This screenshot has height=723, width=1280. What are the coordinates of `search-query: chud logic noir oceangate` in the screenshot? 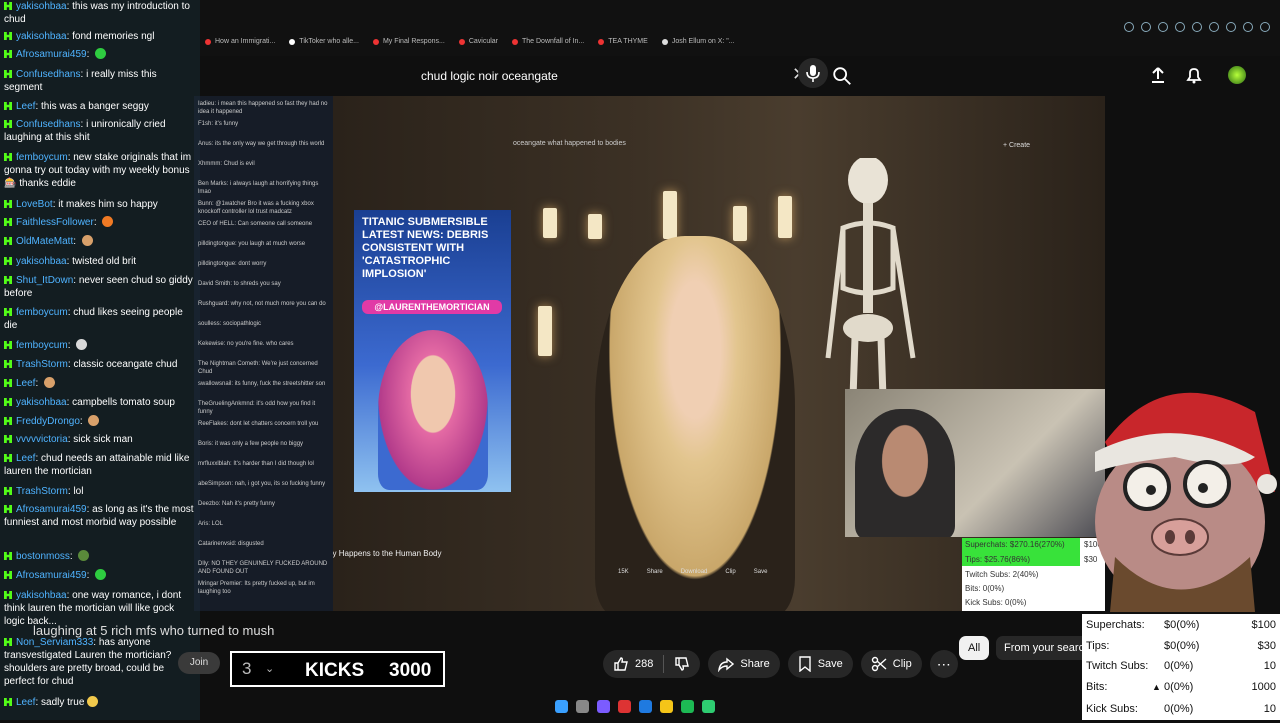 It's located at (489, 76).